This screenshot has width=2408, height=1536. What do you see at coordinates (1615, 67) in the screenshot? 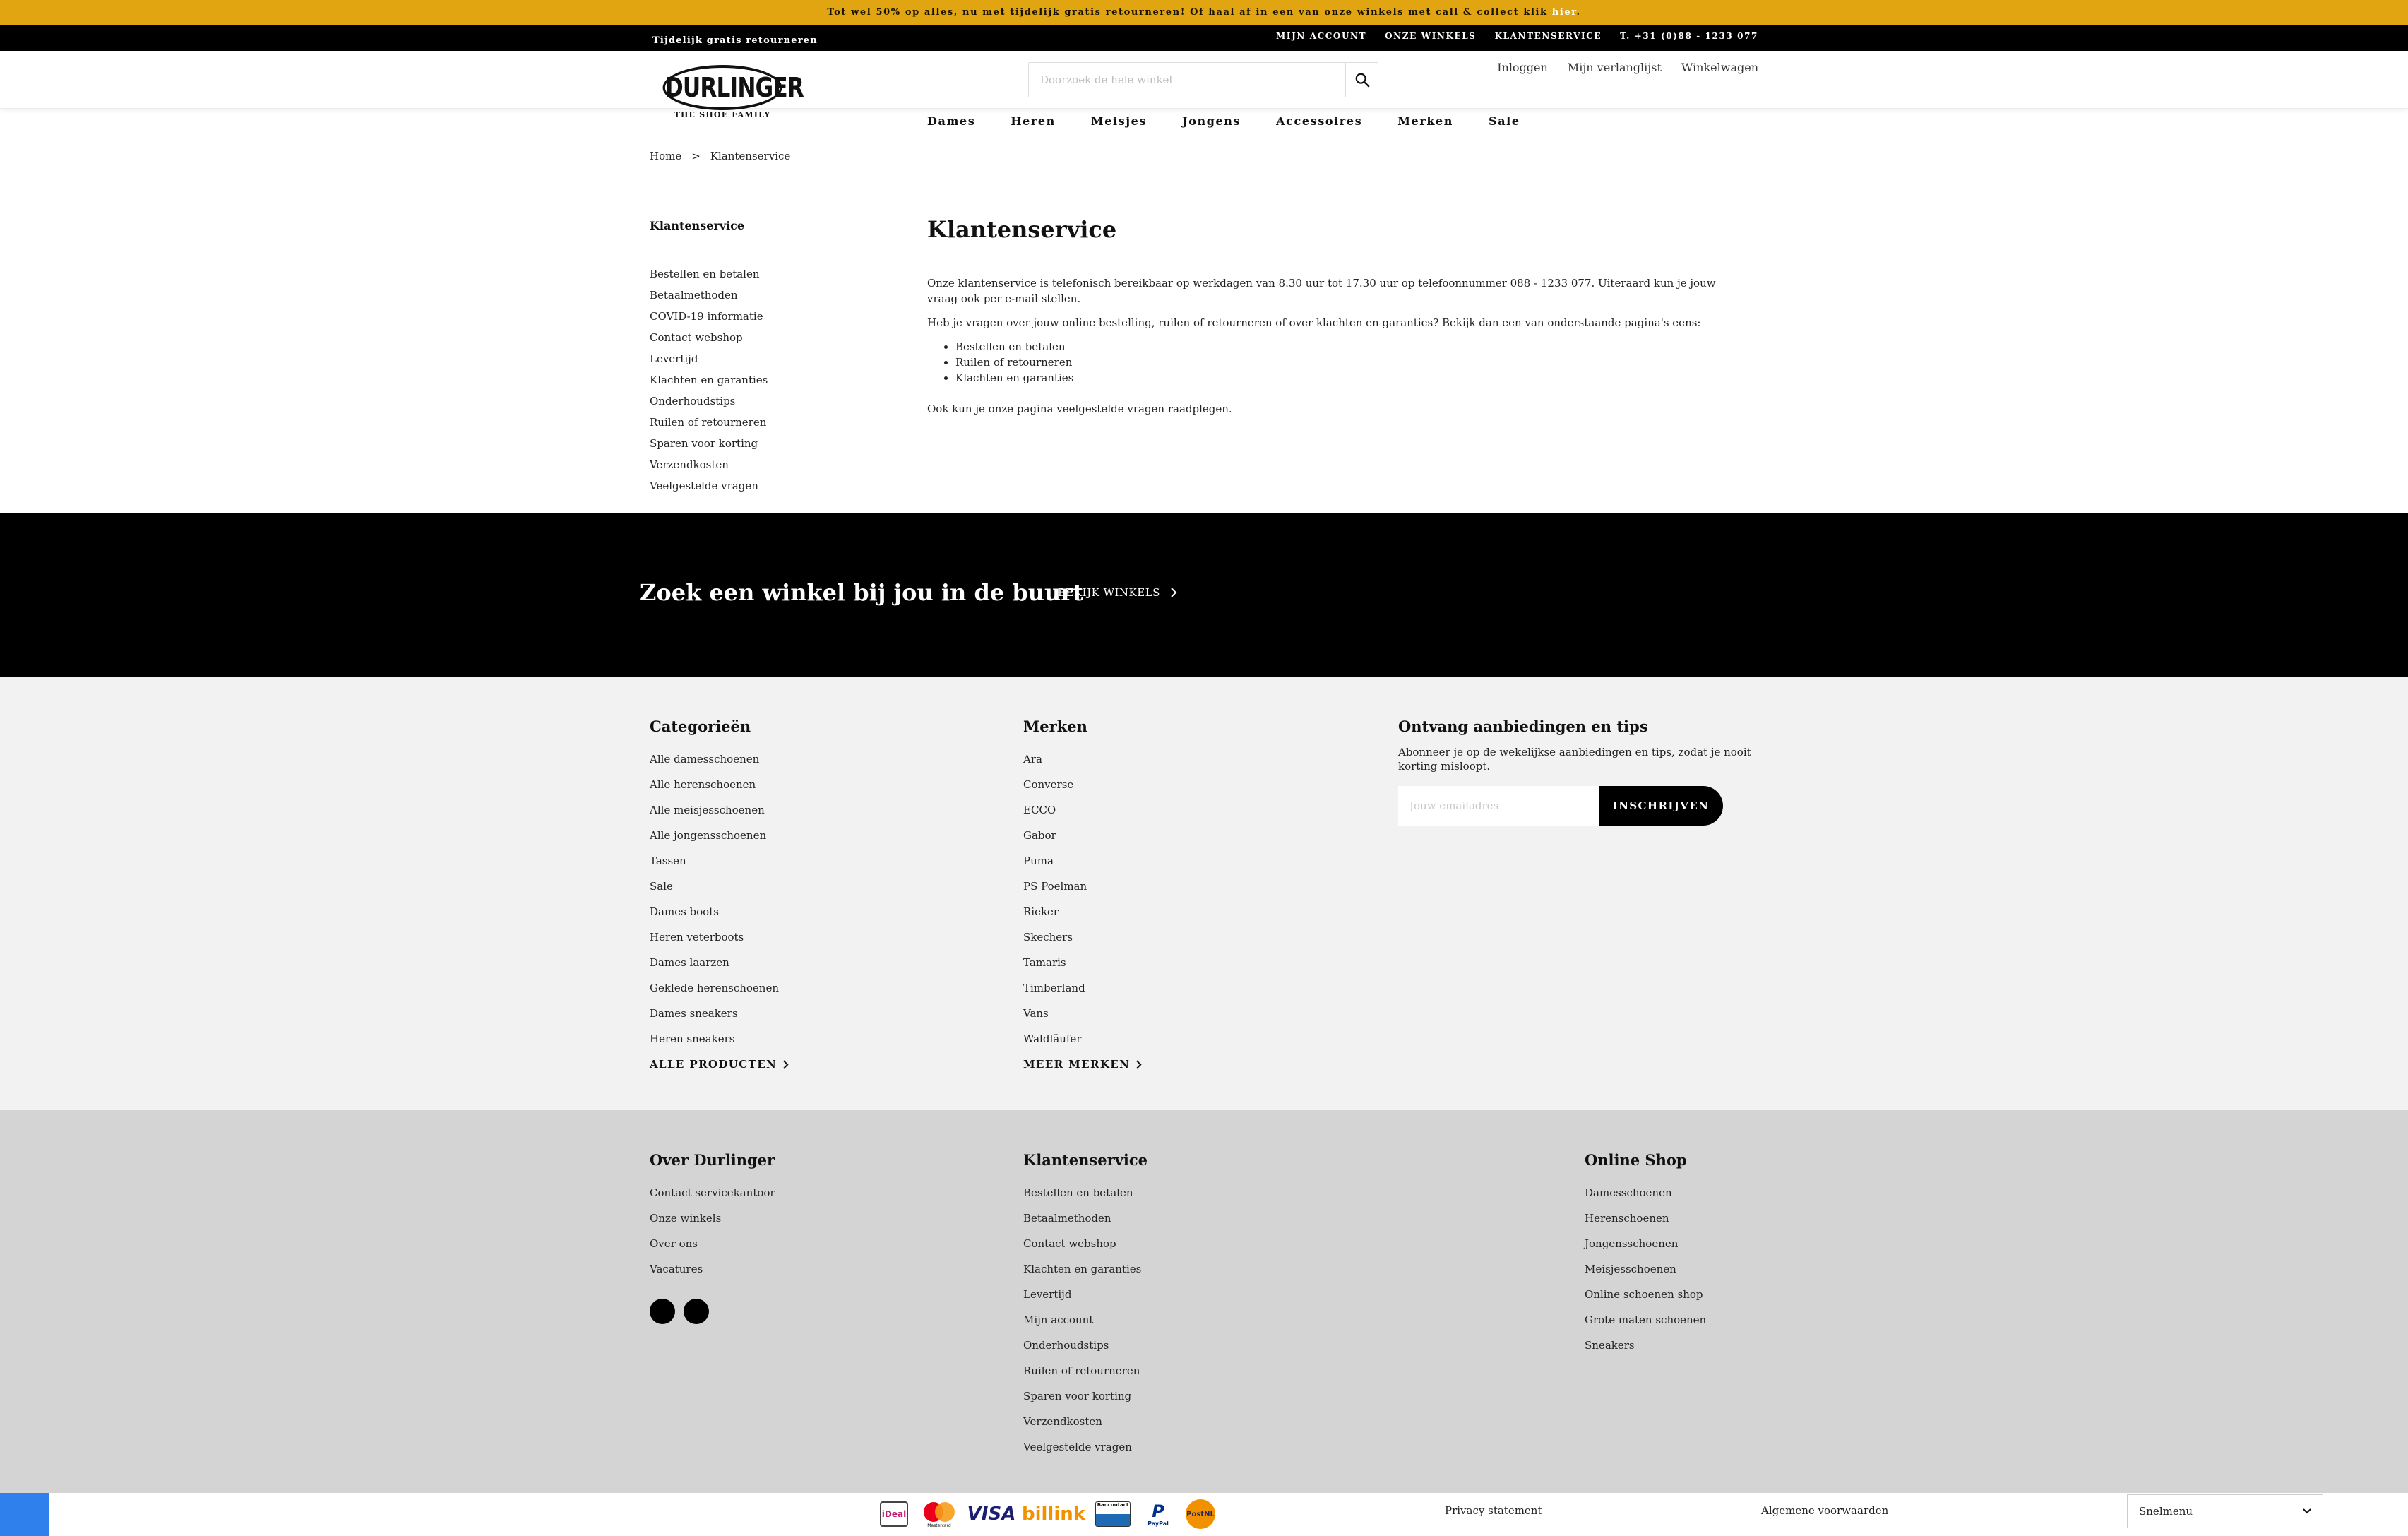
I see `wishlist-link: Mijn verlanglijst` at bounding box center [1615, 67].